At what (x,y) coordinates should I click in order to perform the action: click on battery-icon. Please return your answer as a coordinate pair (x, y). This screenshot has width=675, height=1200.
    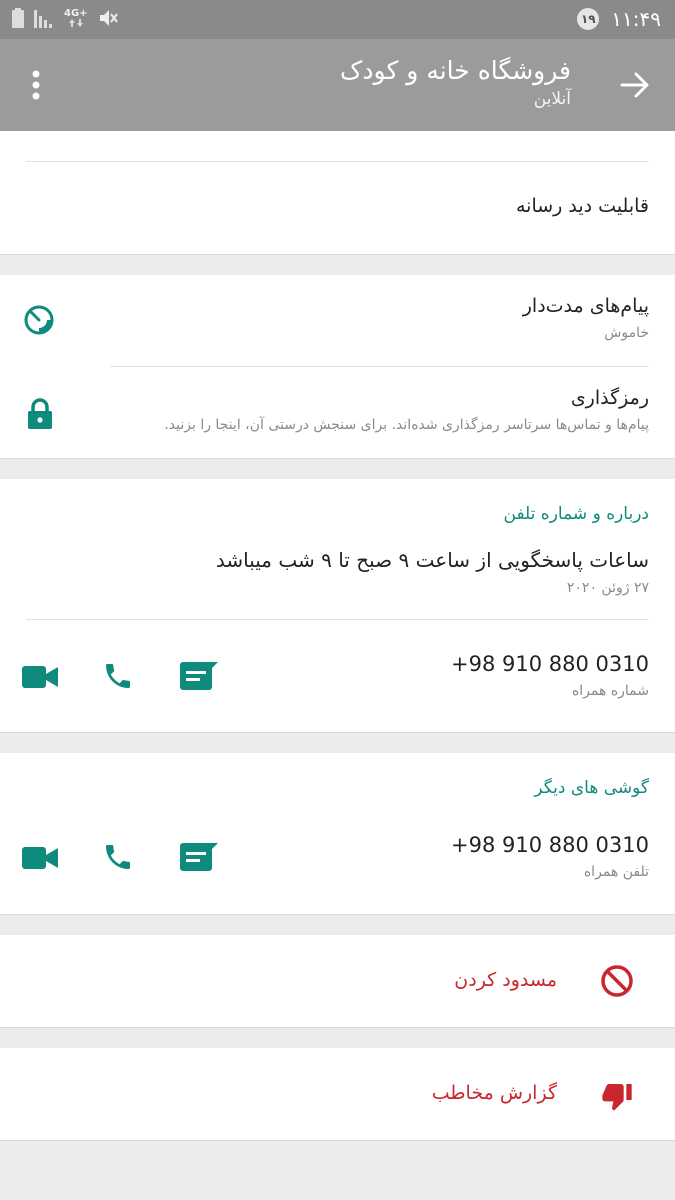
    Looking at the image, I should click on (18, 18).